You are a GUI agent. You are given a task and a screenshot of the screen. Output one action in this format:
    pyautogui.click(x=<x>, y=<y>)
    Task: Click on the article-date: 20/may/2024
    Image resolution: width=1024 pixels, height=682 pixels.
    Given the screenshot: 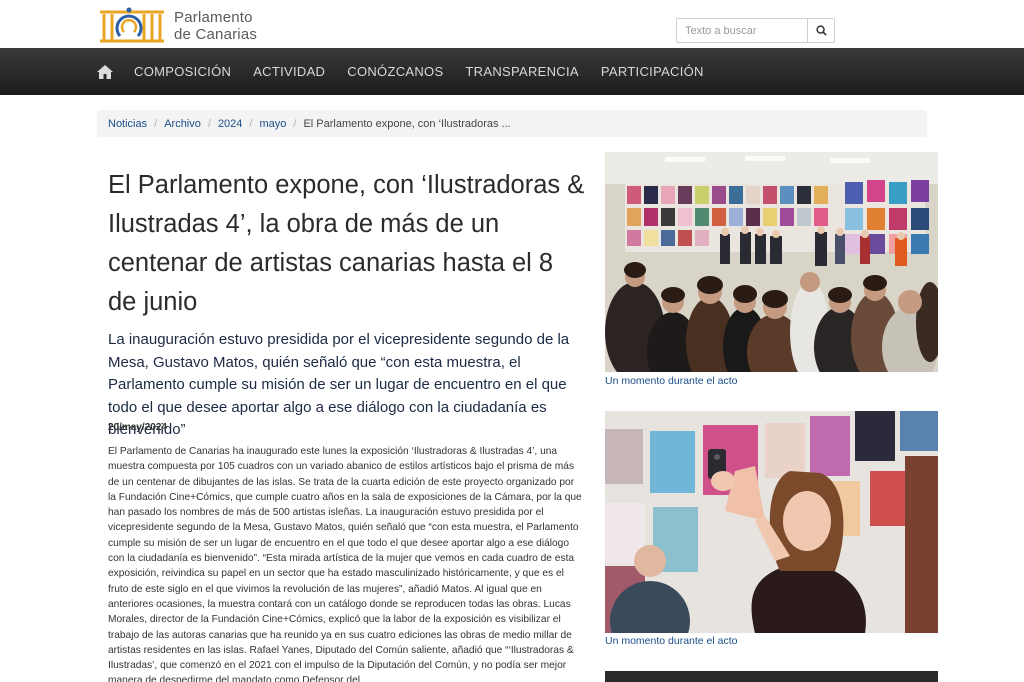 What is the action you would take?
    pyautogui.click(x=137, y=427)
    